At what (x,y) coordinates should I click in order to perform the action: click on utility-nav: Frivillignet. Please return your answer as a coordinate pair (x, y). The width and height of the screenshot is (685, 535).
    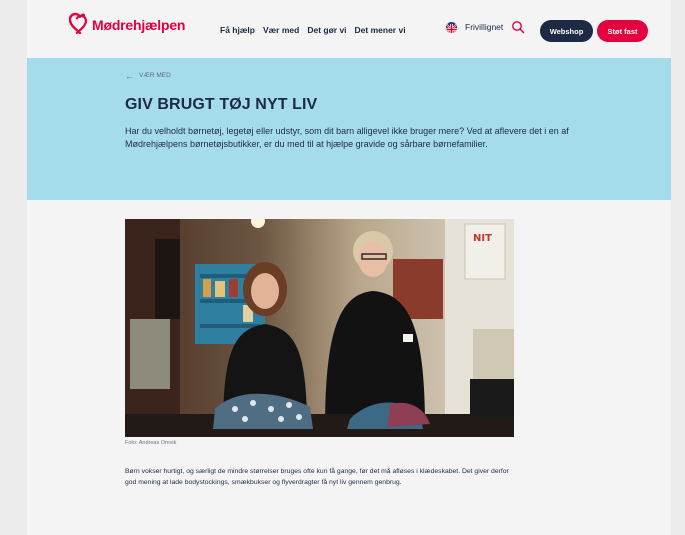
    Looking at the image, I should click on (485, 27).